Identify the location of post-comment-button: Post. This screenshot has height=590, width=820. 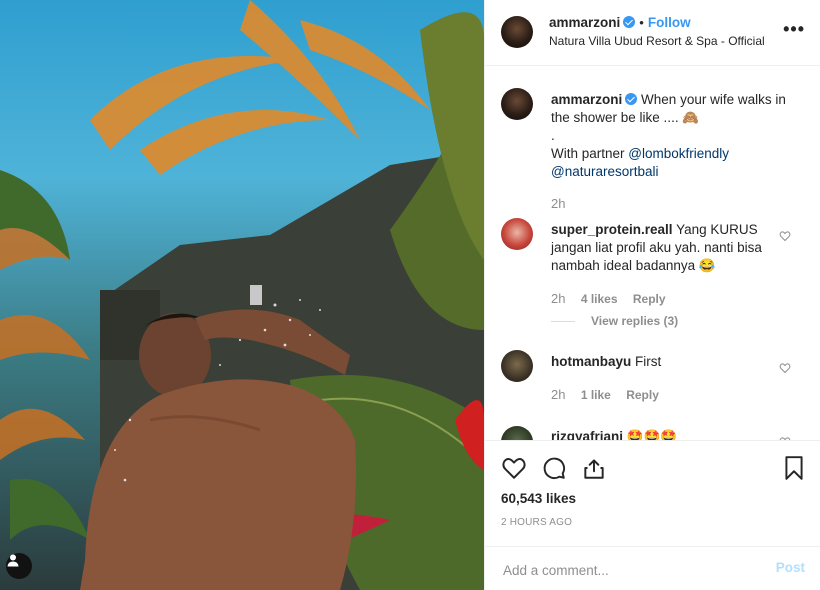
(790, 567).